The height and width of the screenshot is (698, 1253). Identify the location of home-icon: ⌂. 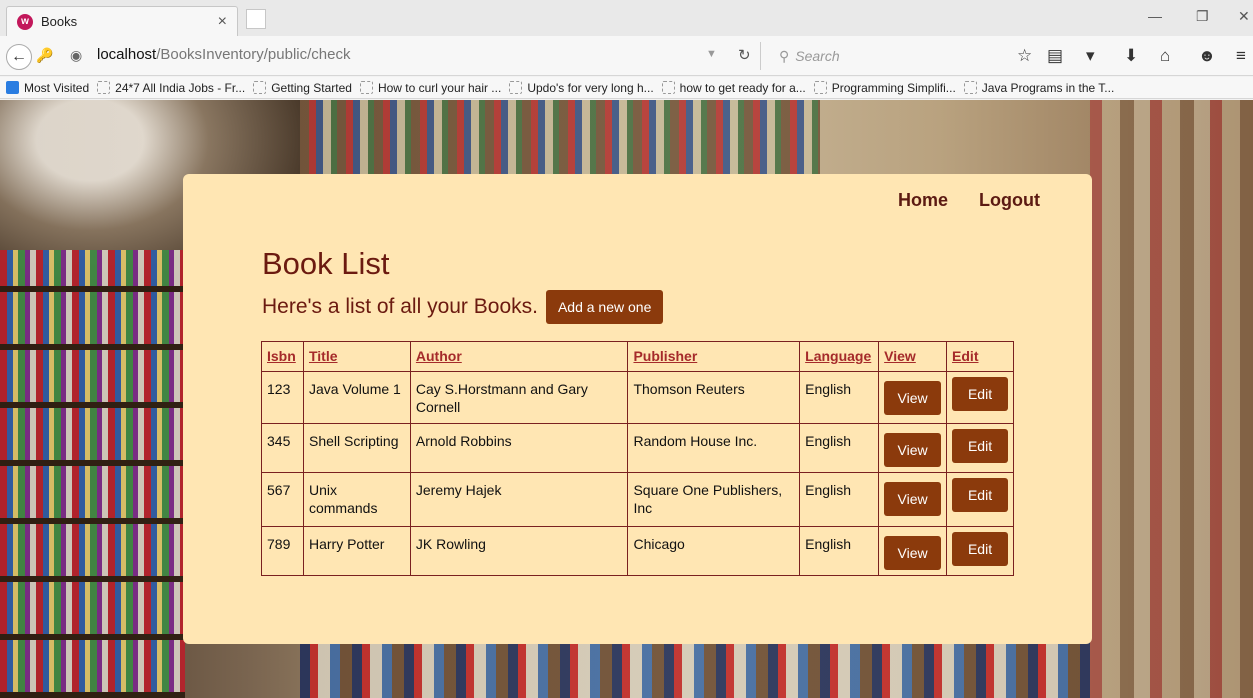
(1165, 56).